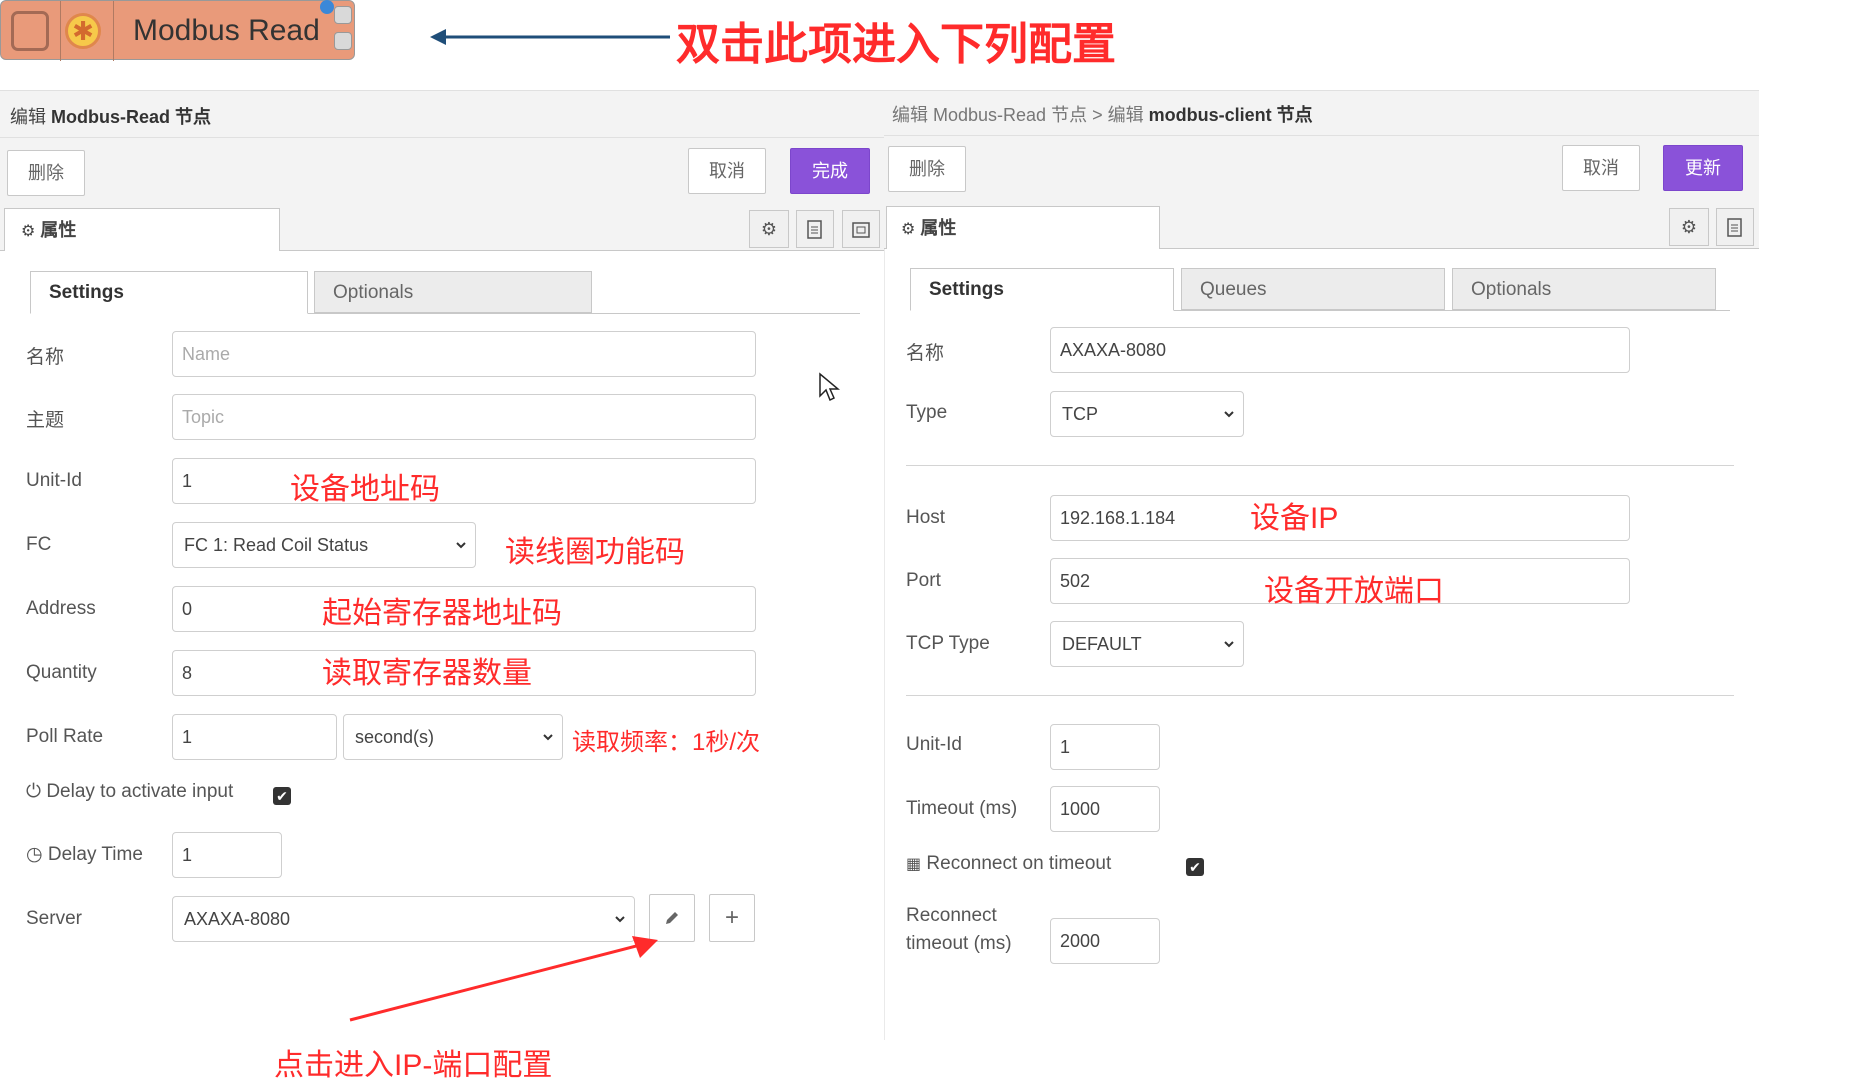 The image size is (1863, 1084). What do you see at coordinates (142, 229) in the screenshot?
I see `tab-properties: ⚙ 属性` at bounding box center [142, 229].